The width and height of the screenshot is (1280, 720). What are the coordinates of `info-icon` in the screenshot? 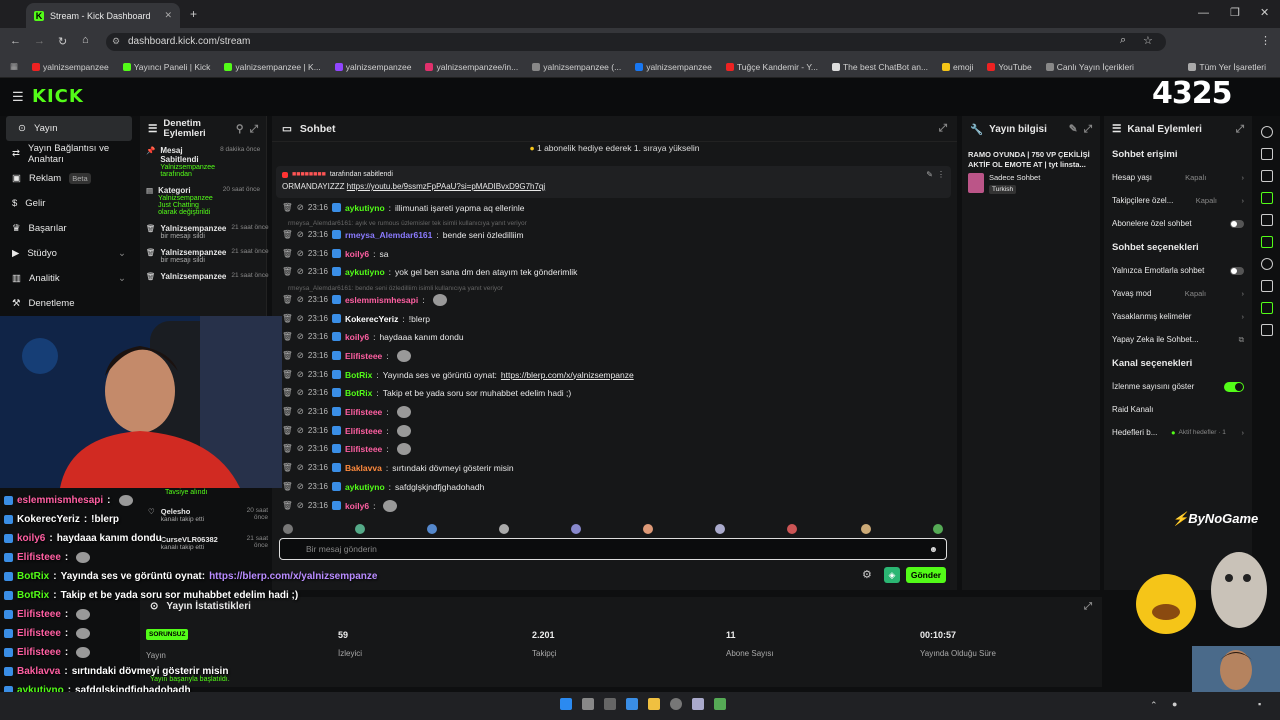 It's located at (1267, 132).